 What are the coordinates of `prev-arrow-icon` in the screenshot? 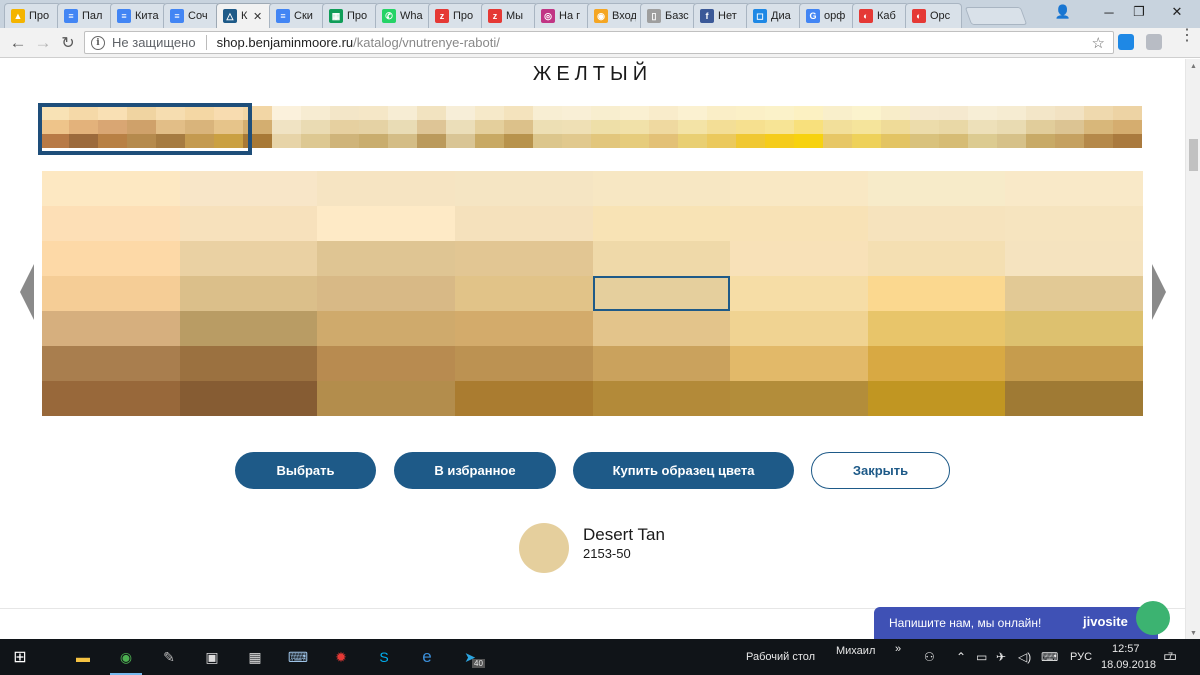 It's located at (27, 292).